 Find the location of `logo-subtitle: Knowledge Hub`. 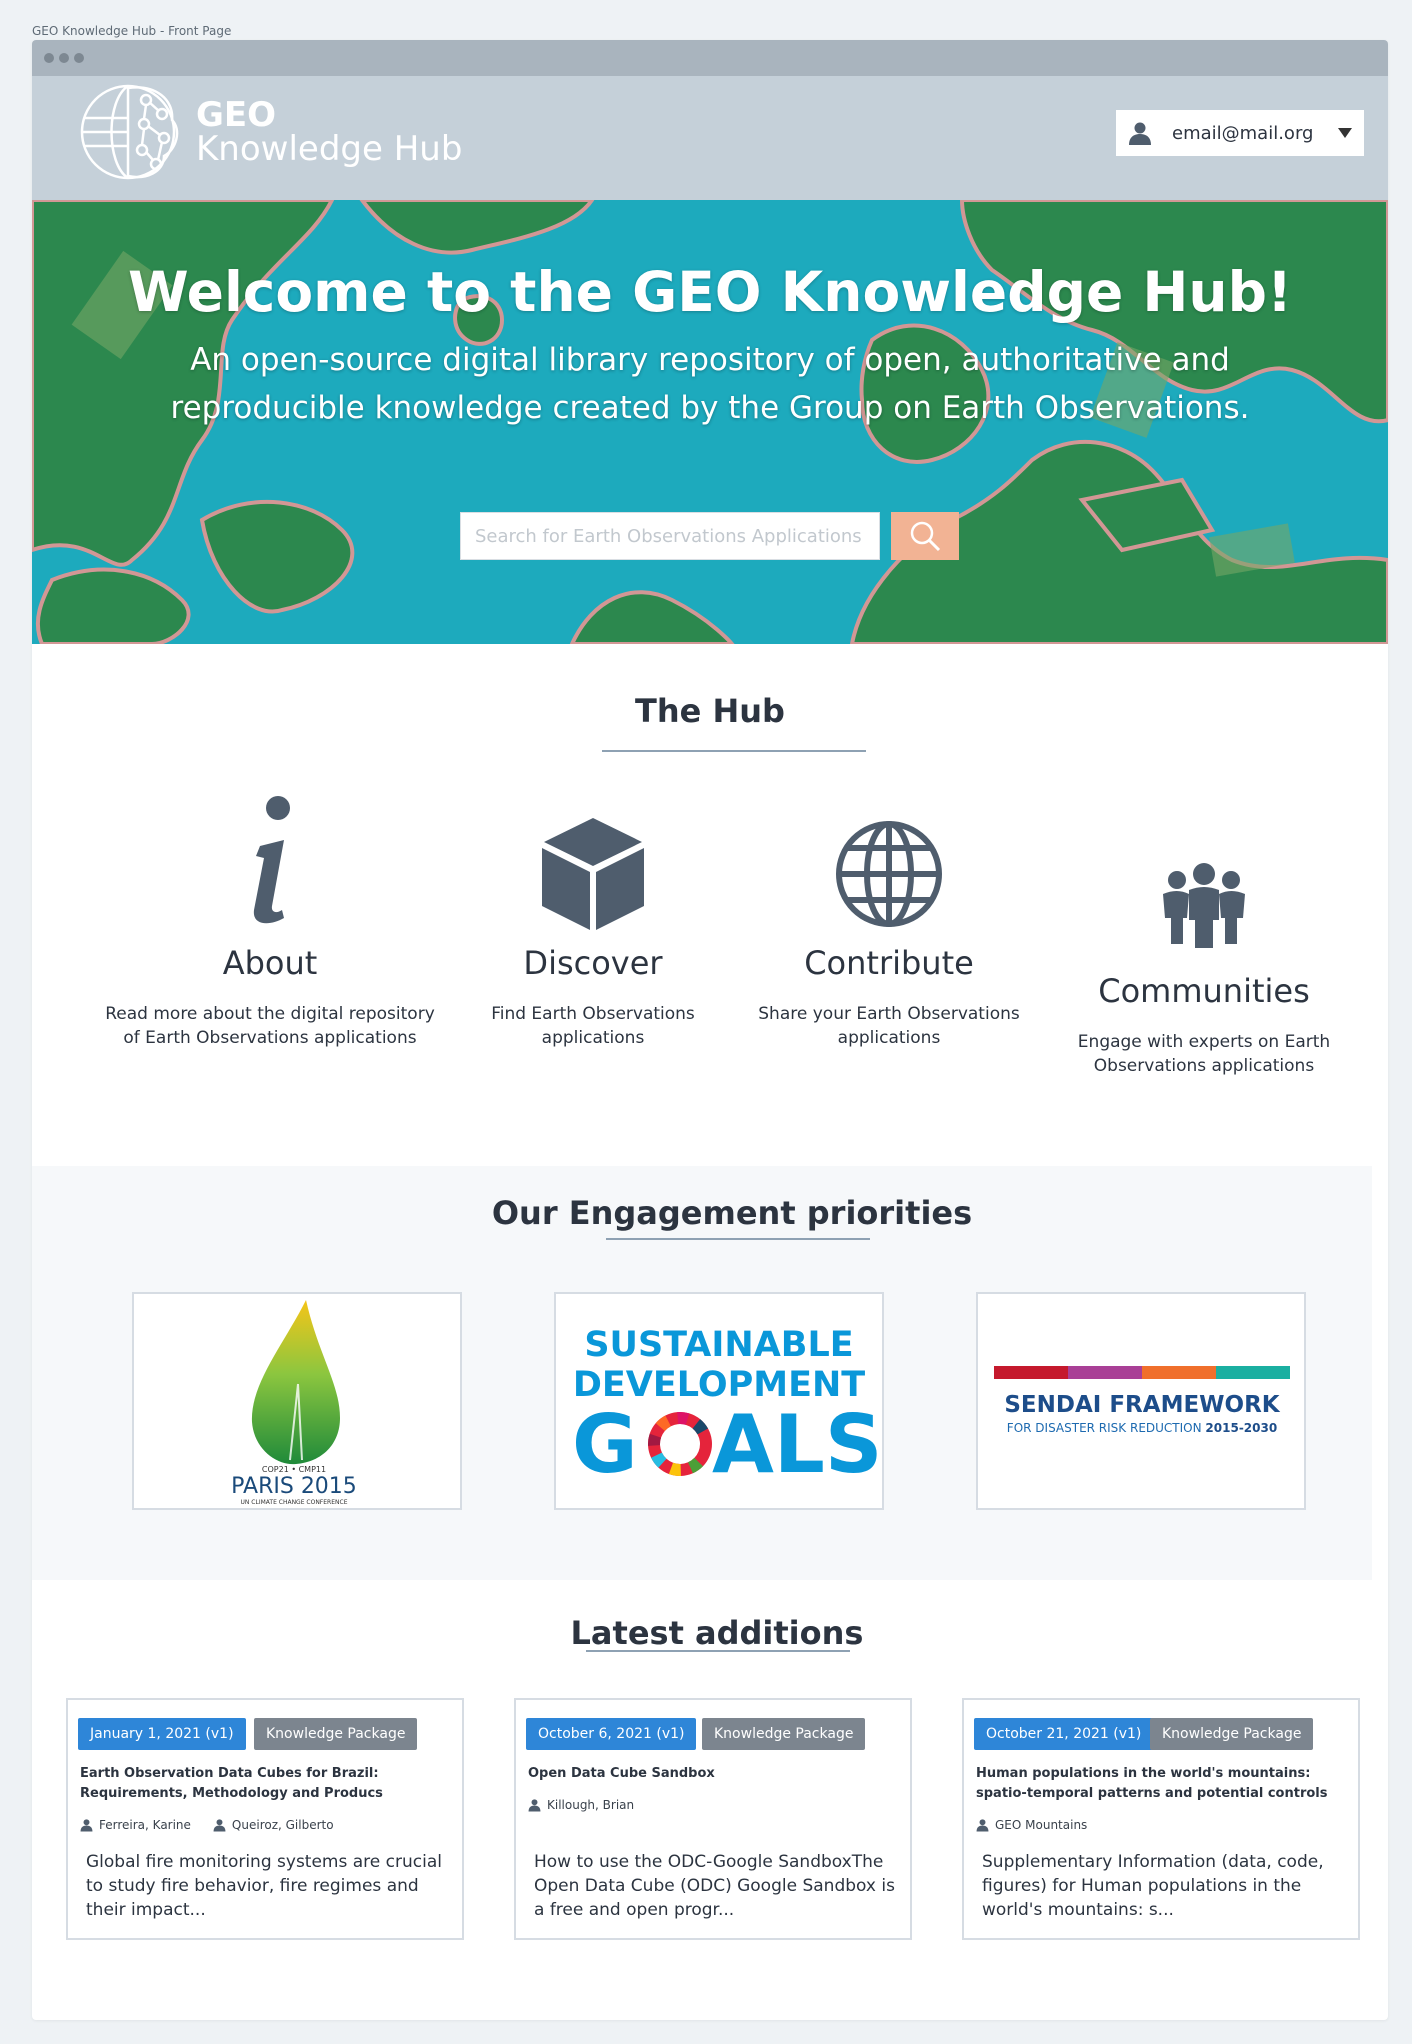

logo-subtitle: Knowledge Hub is located at coordinates (329, 149).